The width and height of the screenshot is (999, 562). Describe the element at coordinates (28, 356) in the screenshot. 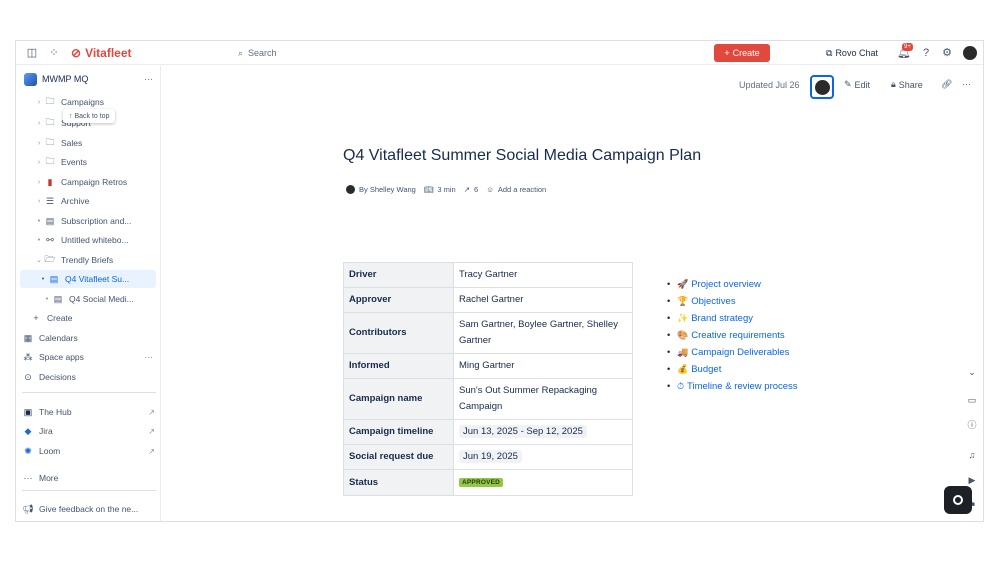

I see `apps-icon: ⁂` at that location.